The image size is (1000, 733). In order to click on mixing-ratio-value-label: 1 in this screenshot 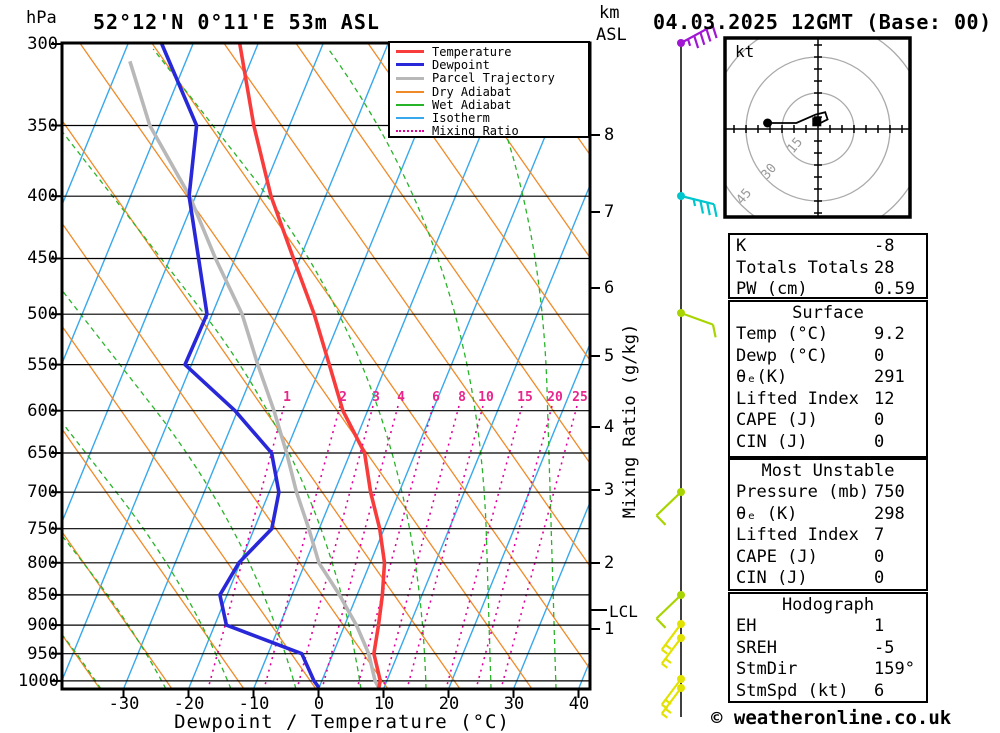, I will do `click(287, 397)`.